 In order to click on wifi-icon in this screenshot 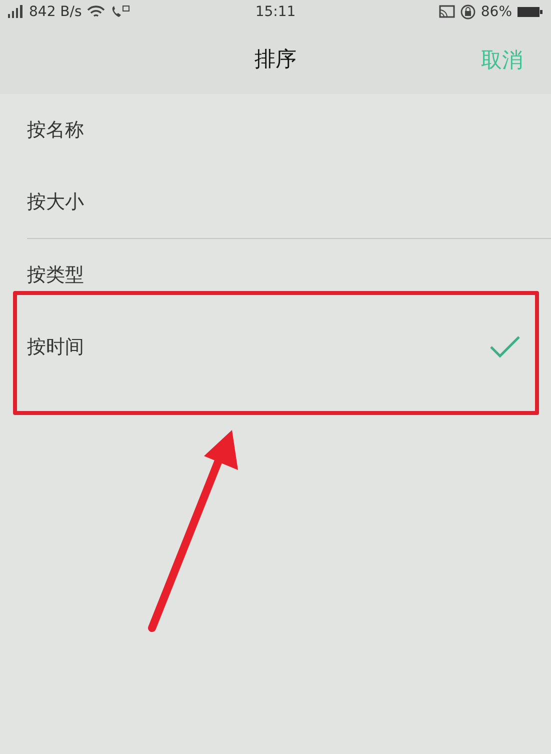, I will do `click(95, 12)`.